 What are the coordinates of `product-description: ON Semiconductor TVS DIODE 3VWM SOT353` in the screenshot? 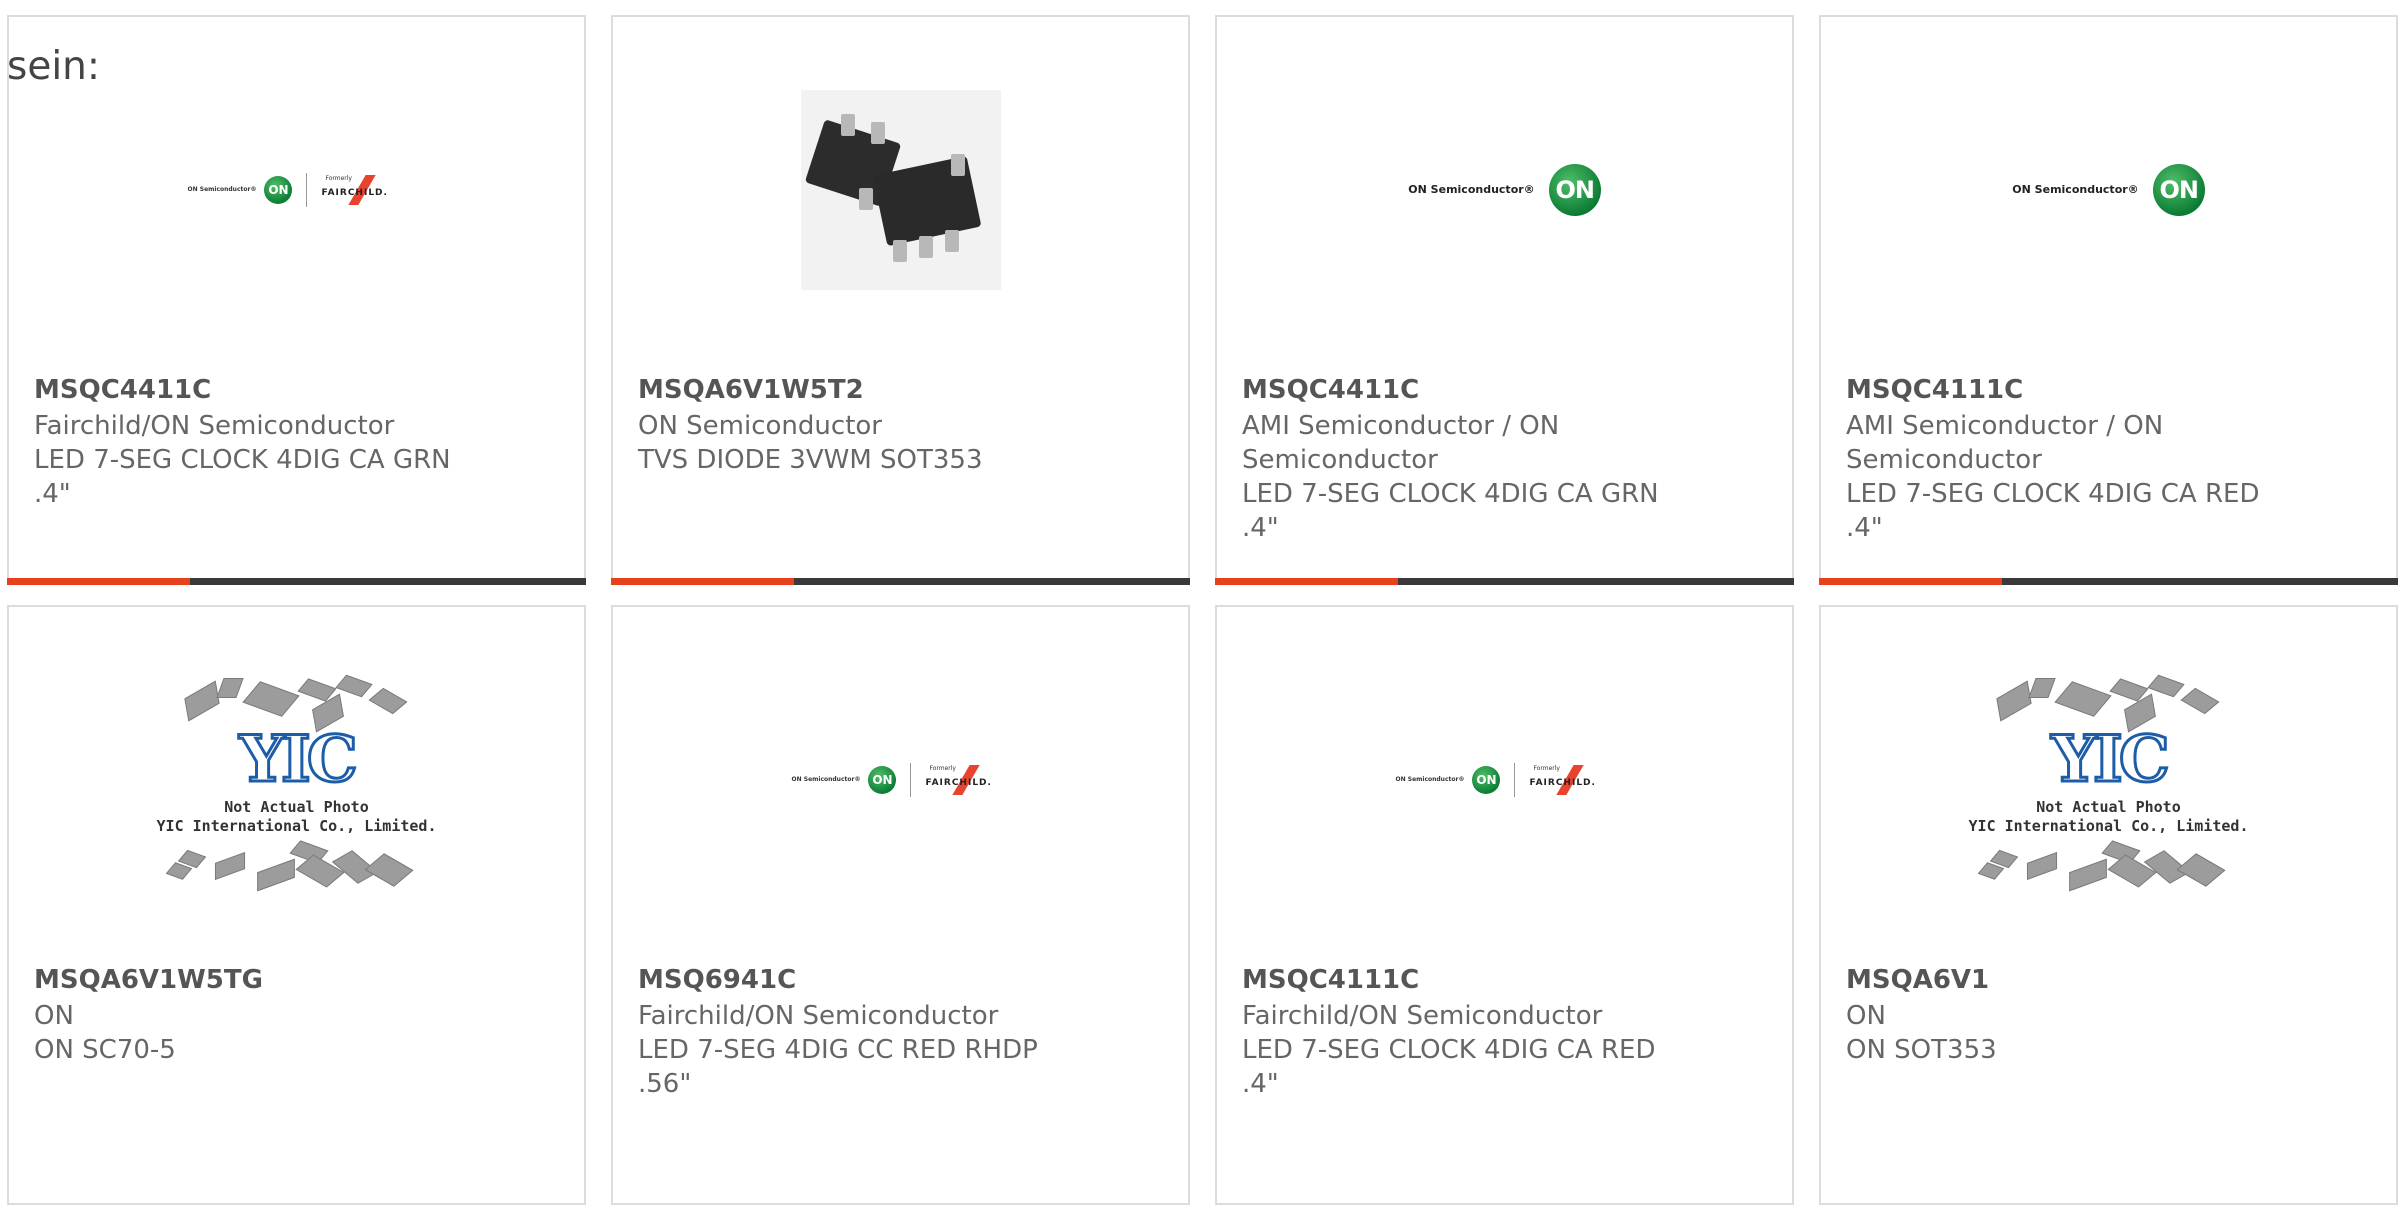 It's located at (853, 443).